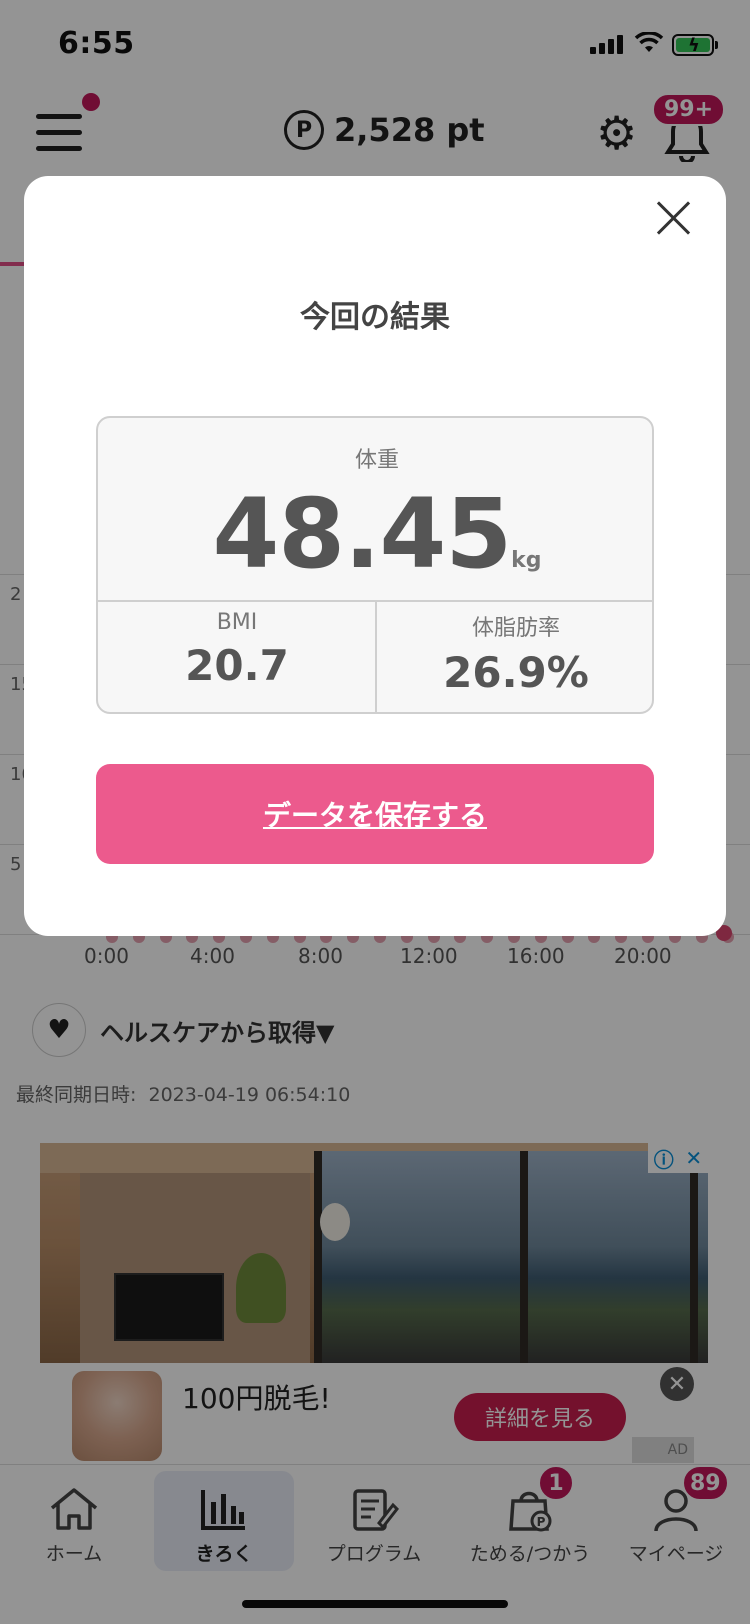  I want to click on result-card: 体重 48.45kg BMI 20.7 体脂肪率 26.9%, so click(375, 565).